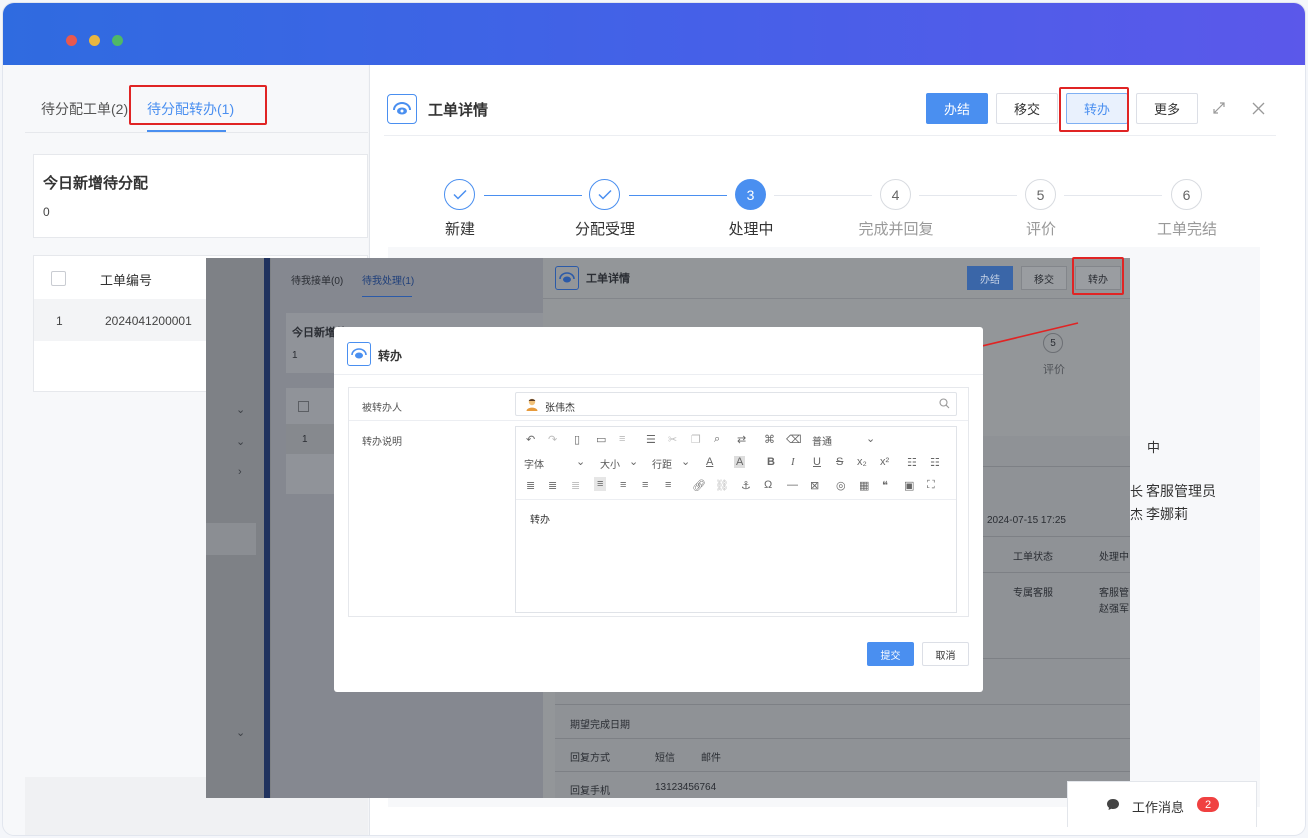 The height and width of the screenshot is (838, 1308). Describe the element at coordinates (750, 194) in the screenshot. I see `step-3-circle: 3` at that location.